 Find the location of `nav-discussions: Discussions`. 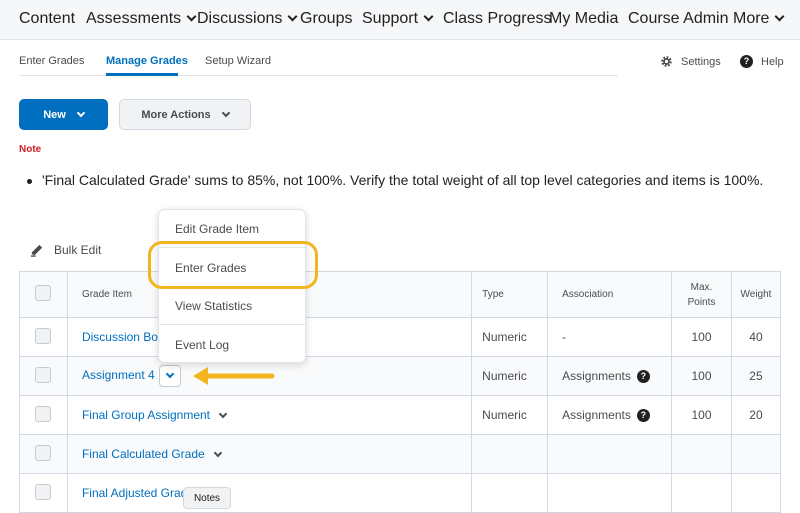

nav-discussions: Discussions is located at coordinates (247, 19).